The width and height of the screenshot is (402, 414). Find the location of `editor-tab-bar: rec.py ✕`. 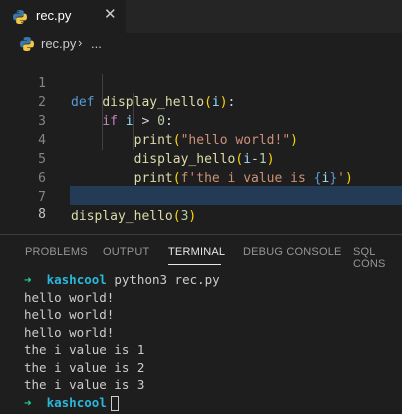

editor-tab-bar: rec.py ✕ is located at coordinates (201, 16).